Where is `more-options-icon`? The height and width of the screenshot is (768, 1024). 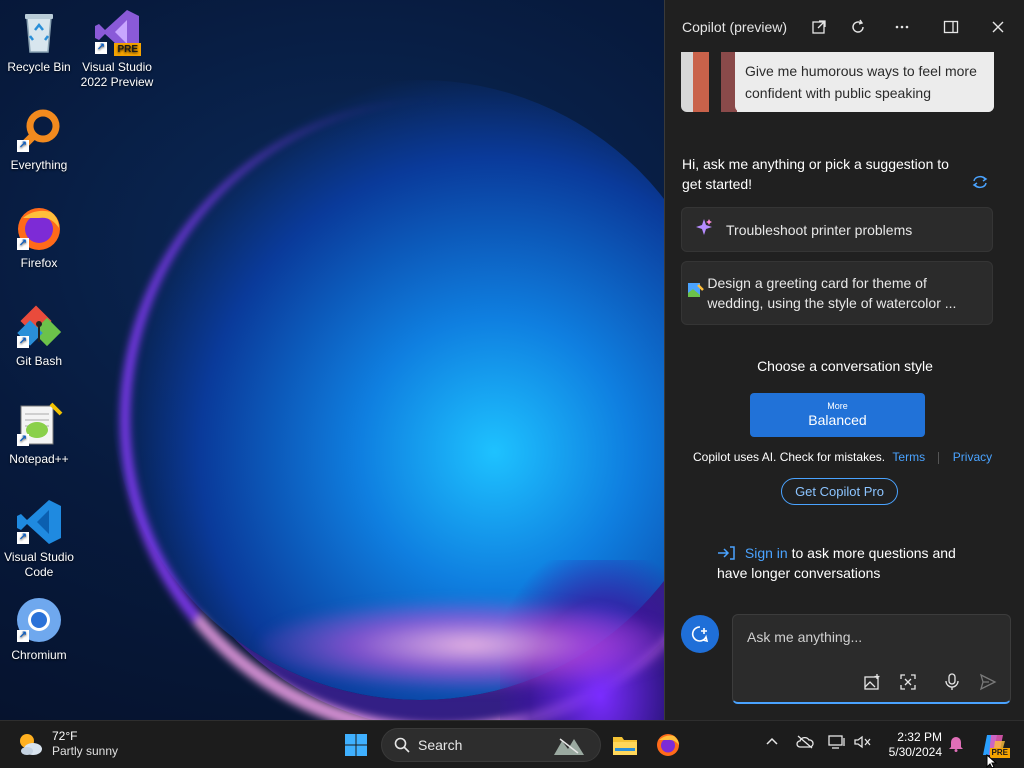
more-options-icon is located at coordinates (902, 27).